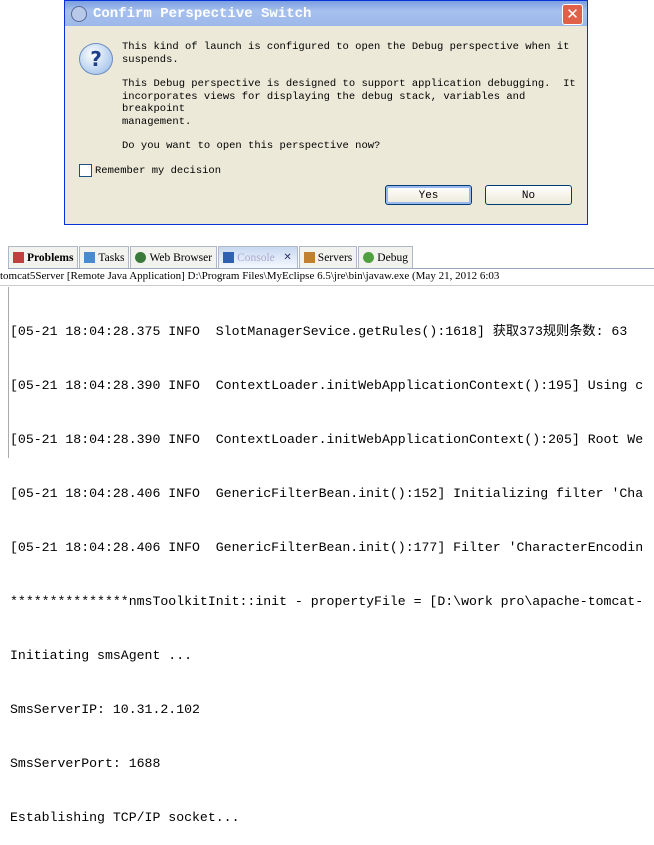  Describe the element at coordinates (229, 257) in the screenshot. I see `console-icon` at that location.